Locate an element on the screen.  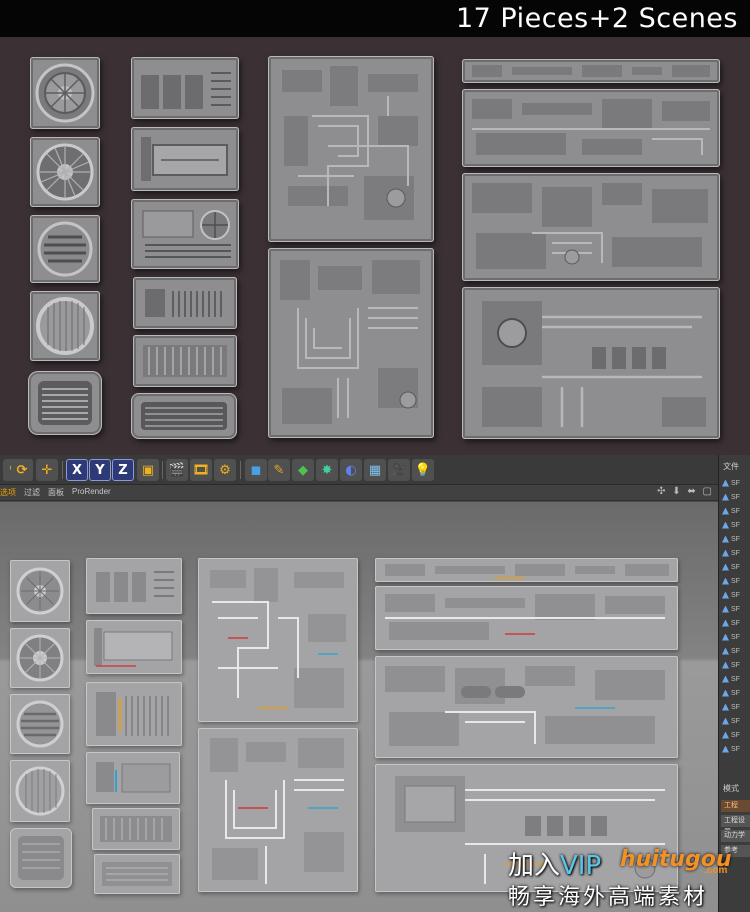
render-view-button: 🎬 is located at coordinates (177, 470).